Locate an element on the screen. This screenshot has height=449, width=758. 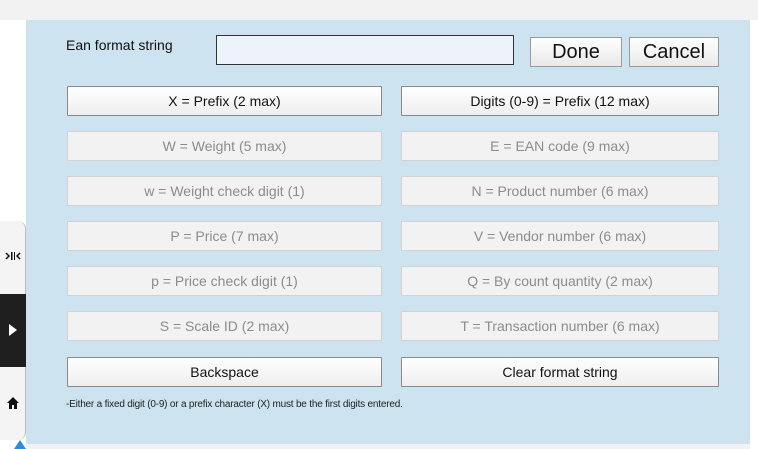
bottom-band is located at coordinates (388, 446).